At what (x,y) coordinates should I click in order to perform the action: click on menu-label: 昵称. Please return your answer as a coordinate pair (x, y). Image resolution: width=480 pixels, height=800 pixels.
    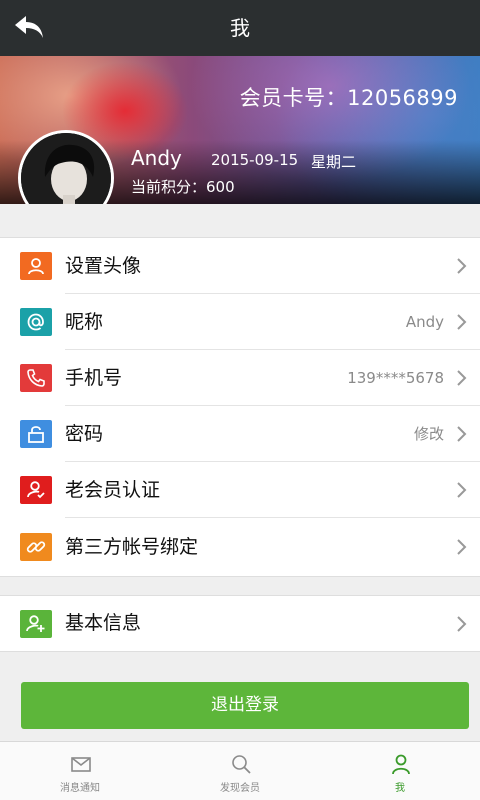
    Looking at the image, I should click on (84, 322).